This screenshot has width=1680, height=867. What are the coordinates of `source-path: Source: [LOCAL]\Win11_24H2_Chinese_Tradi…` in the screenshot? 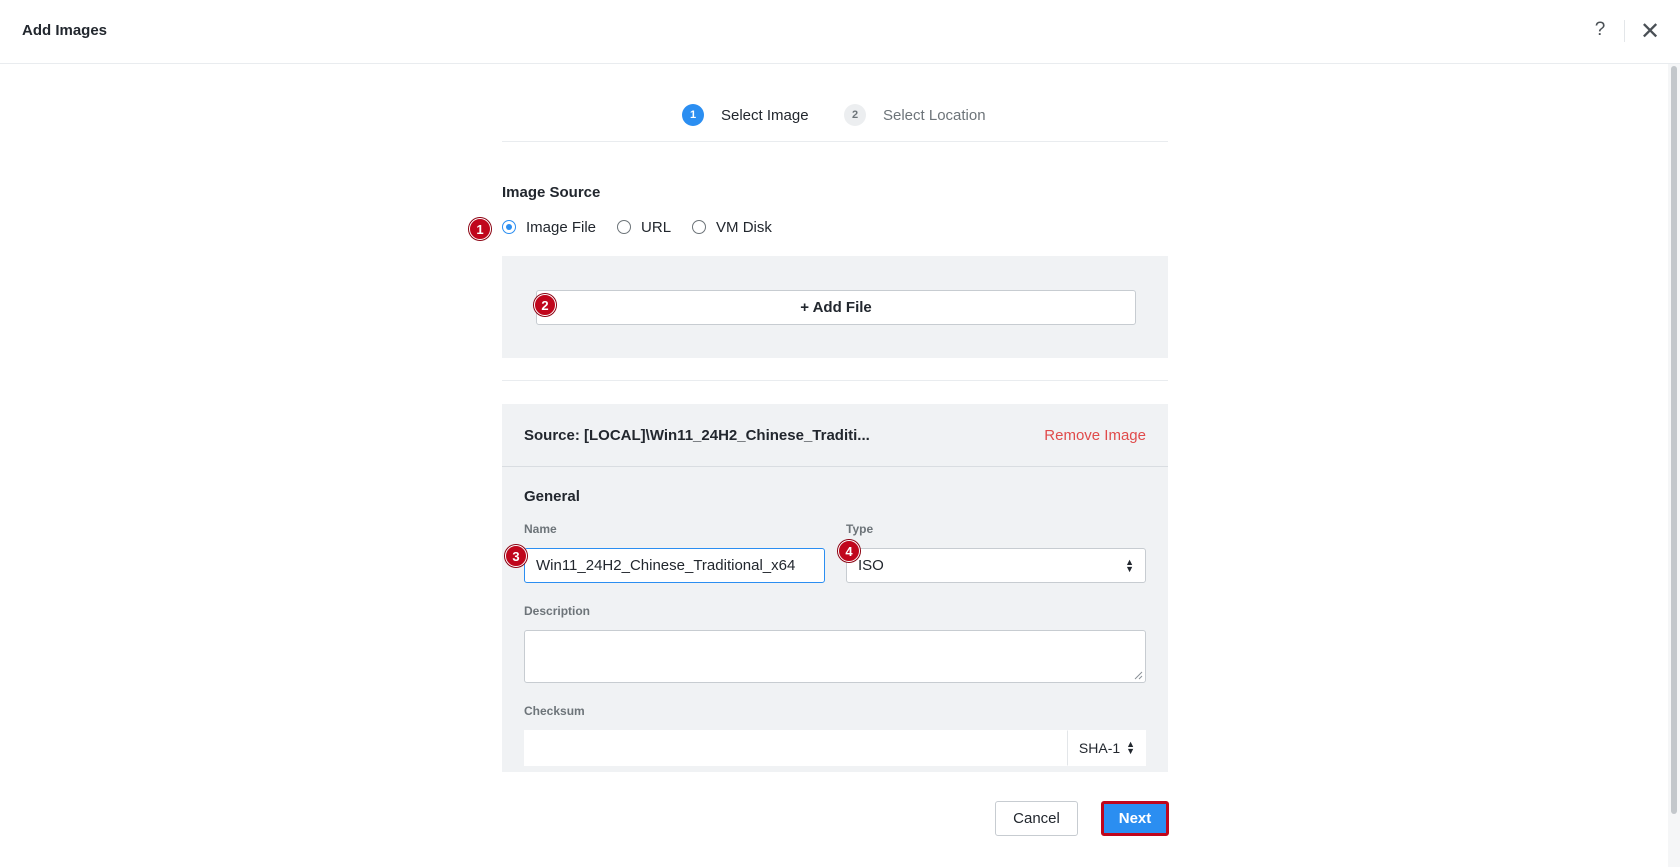 It's located at (697, 435).